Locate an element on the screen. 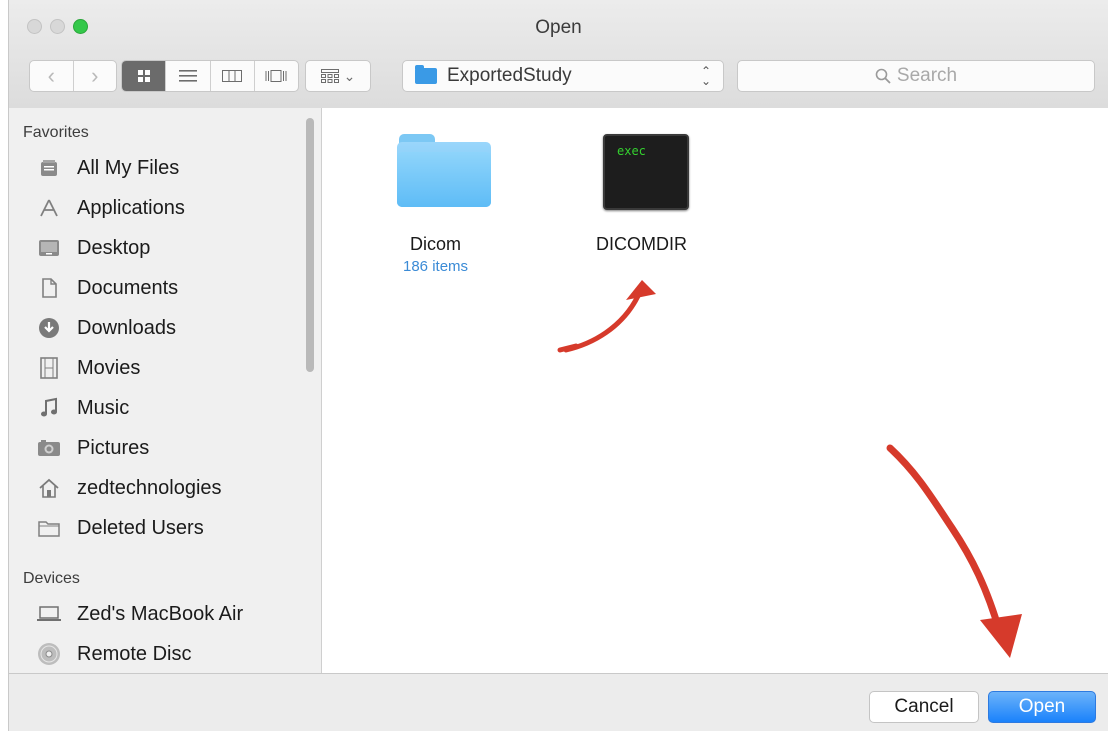 The height and width of the screenshot is (731, 1108). navigation-buttons: ‹ › is located at coordinates (73, 76).